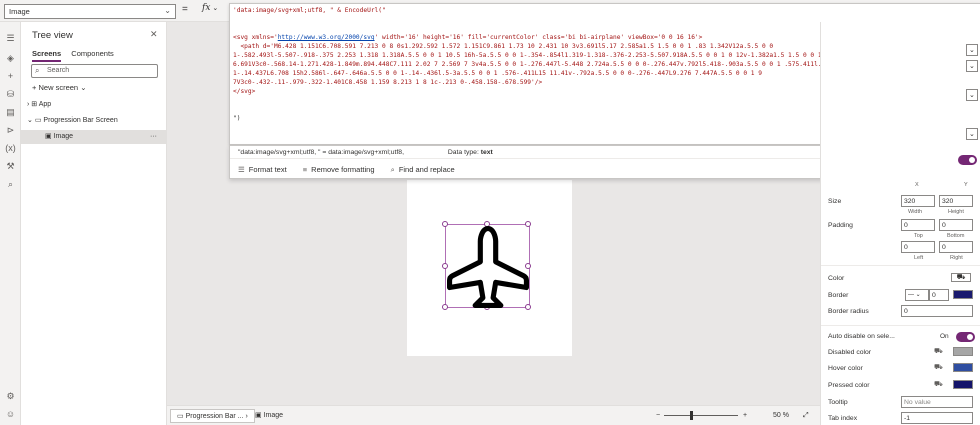  Describe the element at coordinates (850, 352) in the screenshot. I see `disabled-color-label: Disabled color` at that location.